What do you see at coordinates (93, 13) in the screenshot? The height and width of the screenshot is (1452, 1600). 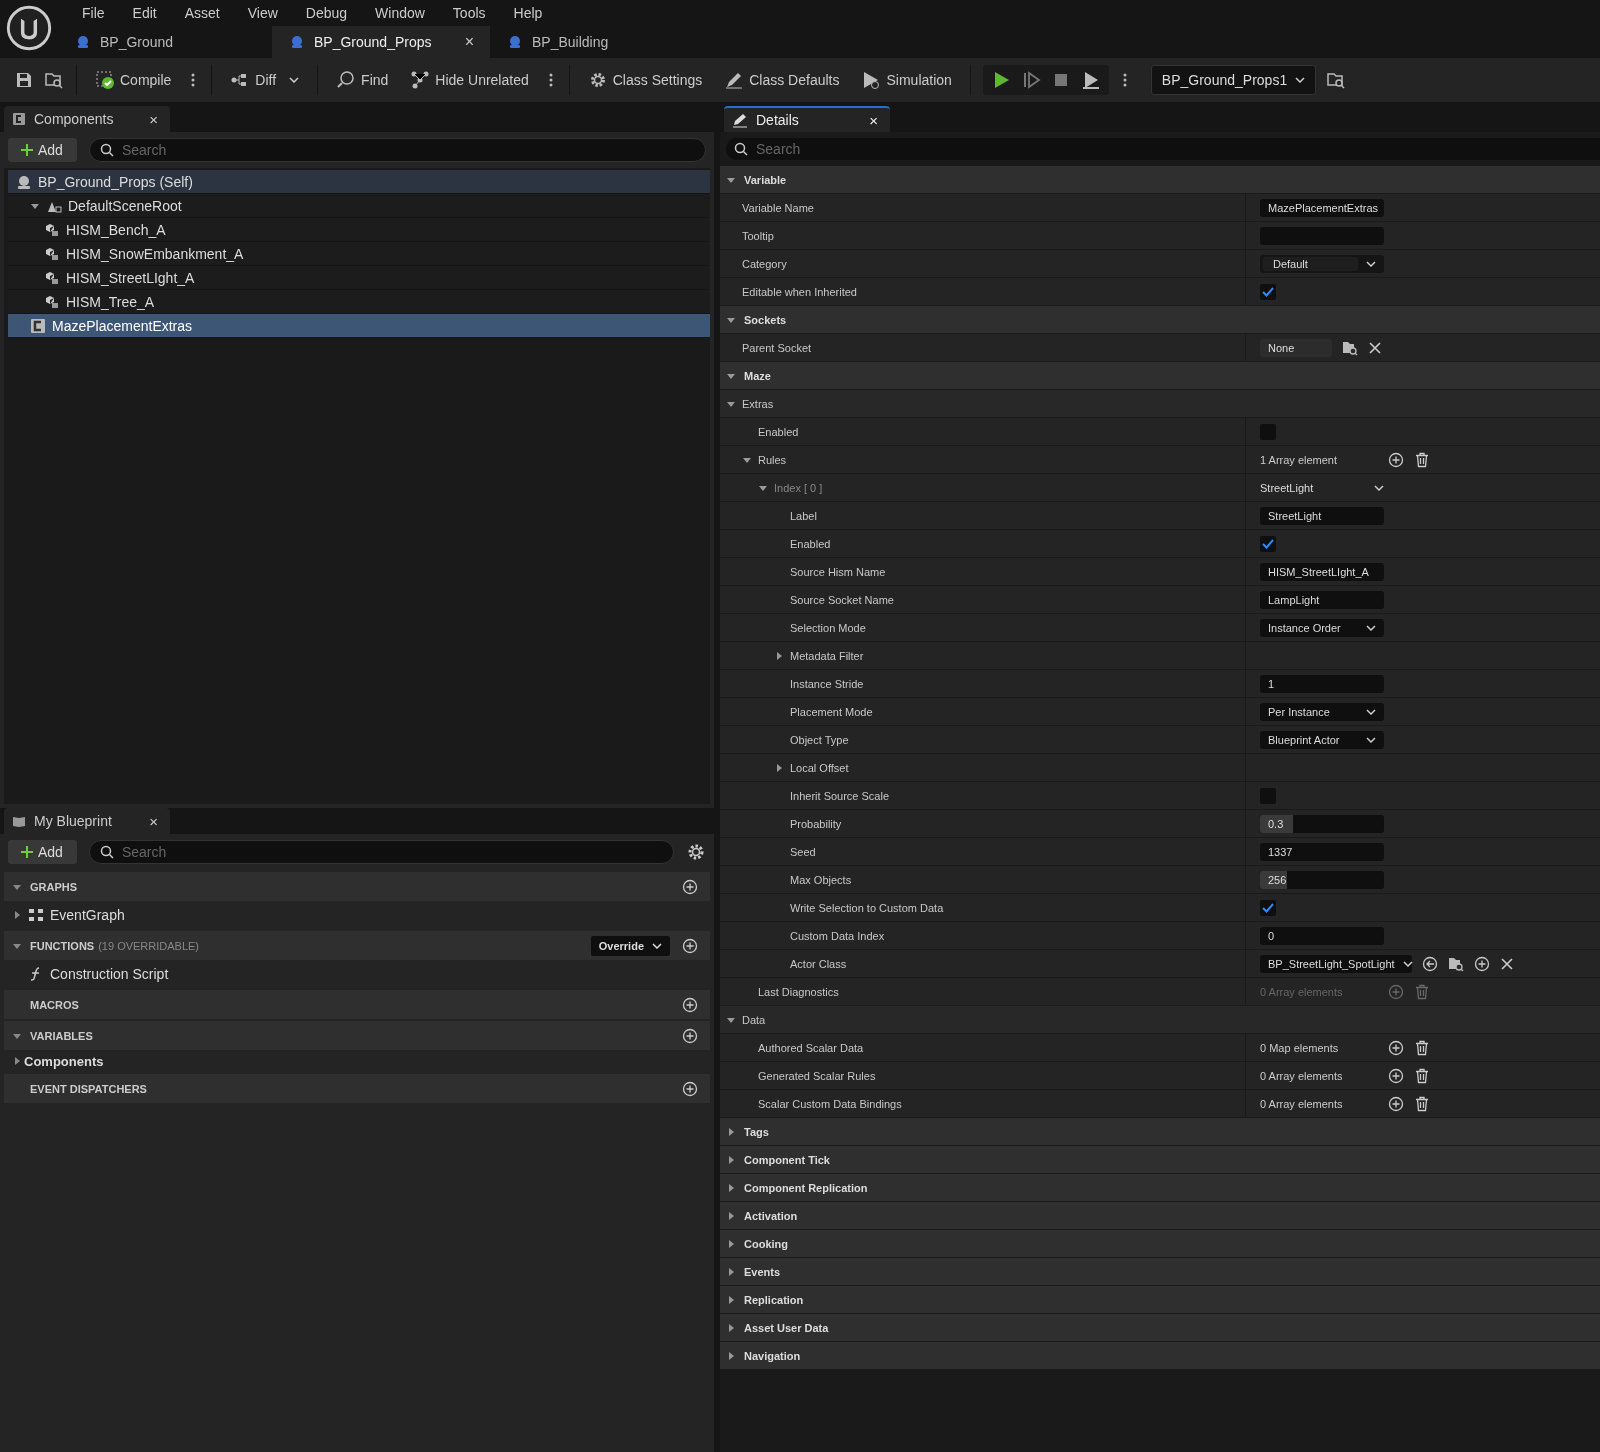 I see `menu-item: File` at bounding box center [93, 13].